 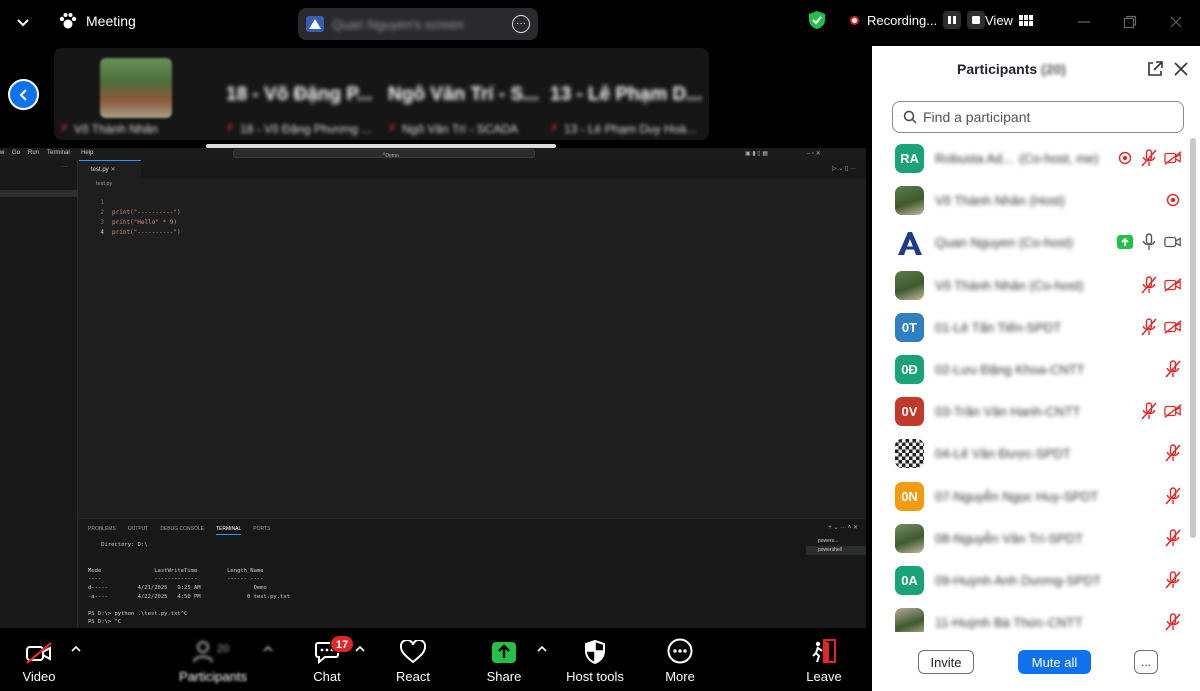 What do you see at coordinates (998, 327) in the screenshot?
I see `participant-name-text: 01-Lê Tấn Tiến-SPDT` at bounding box center [998, 327].